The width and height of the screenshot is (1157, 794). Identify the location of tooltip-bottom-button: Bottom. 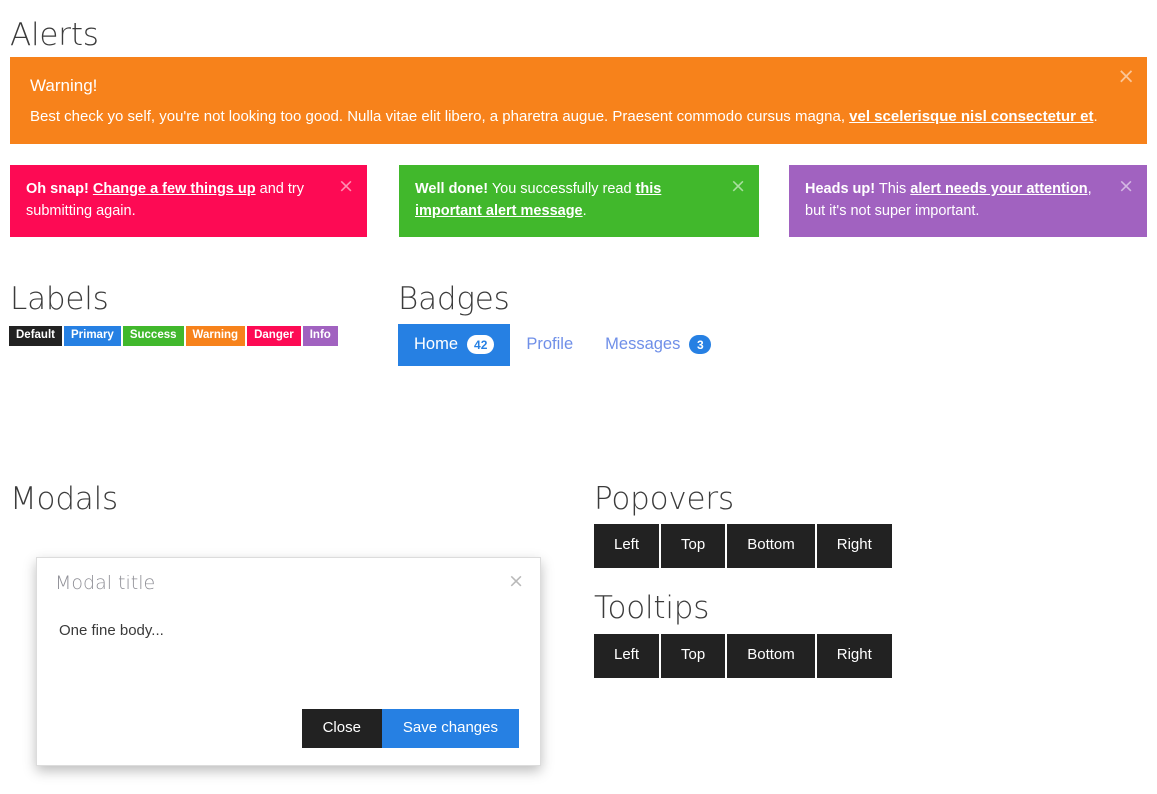
(771, 656).